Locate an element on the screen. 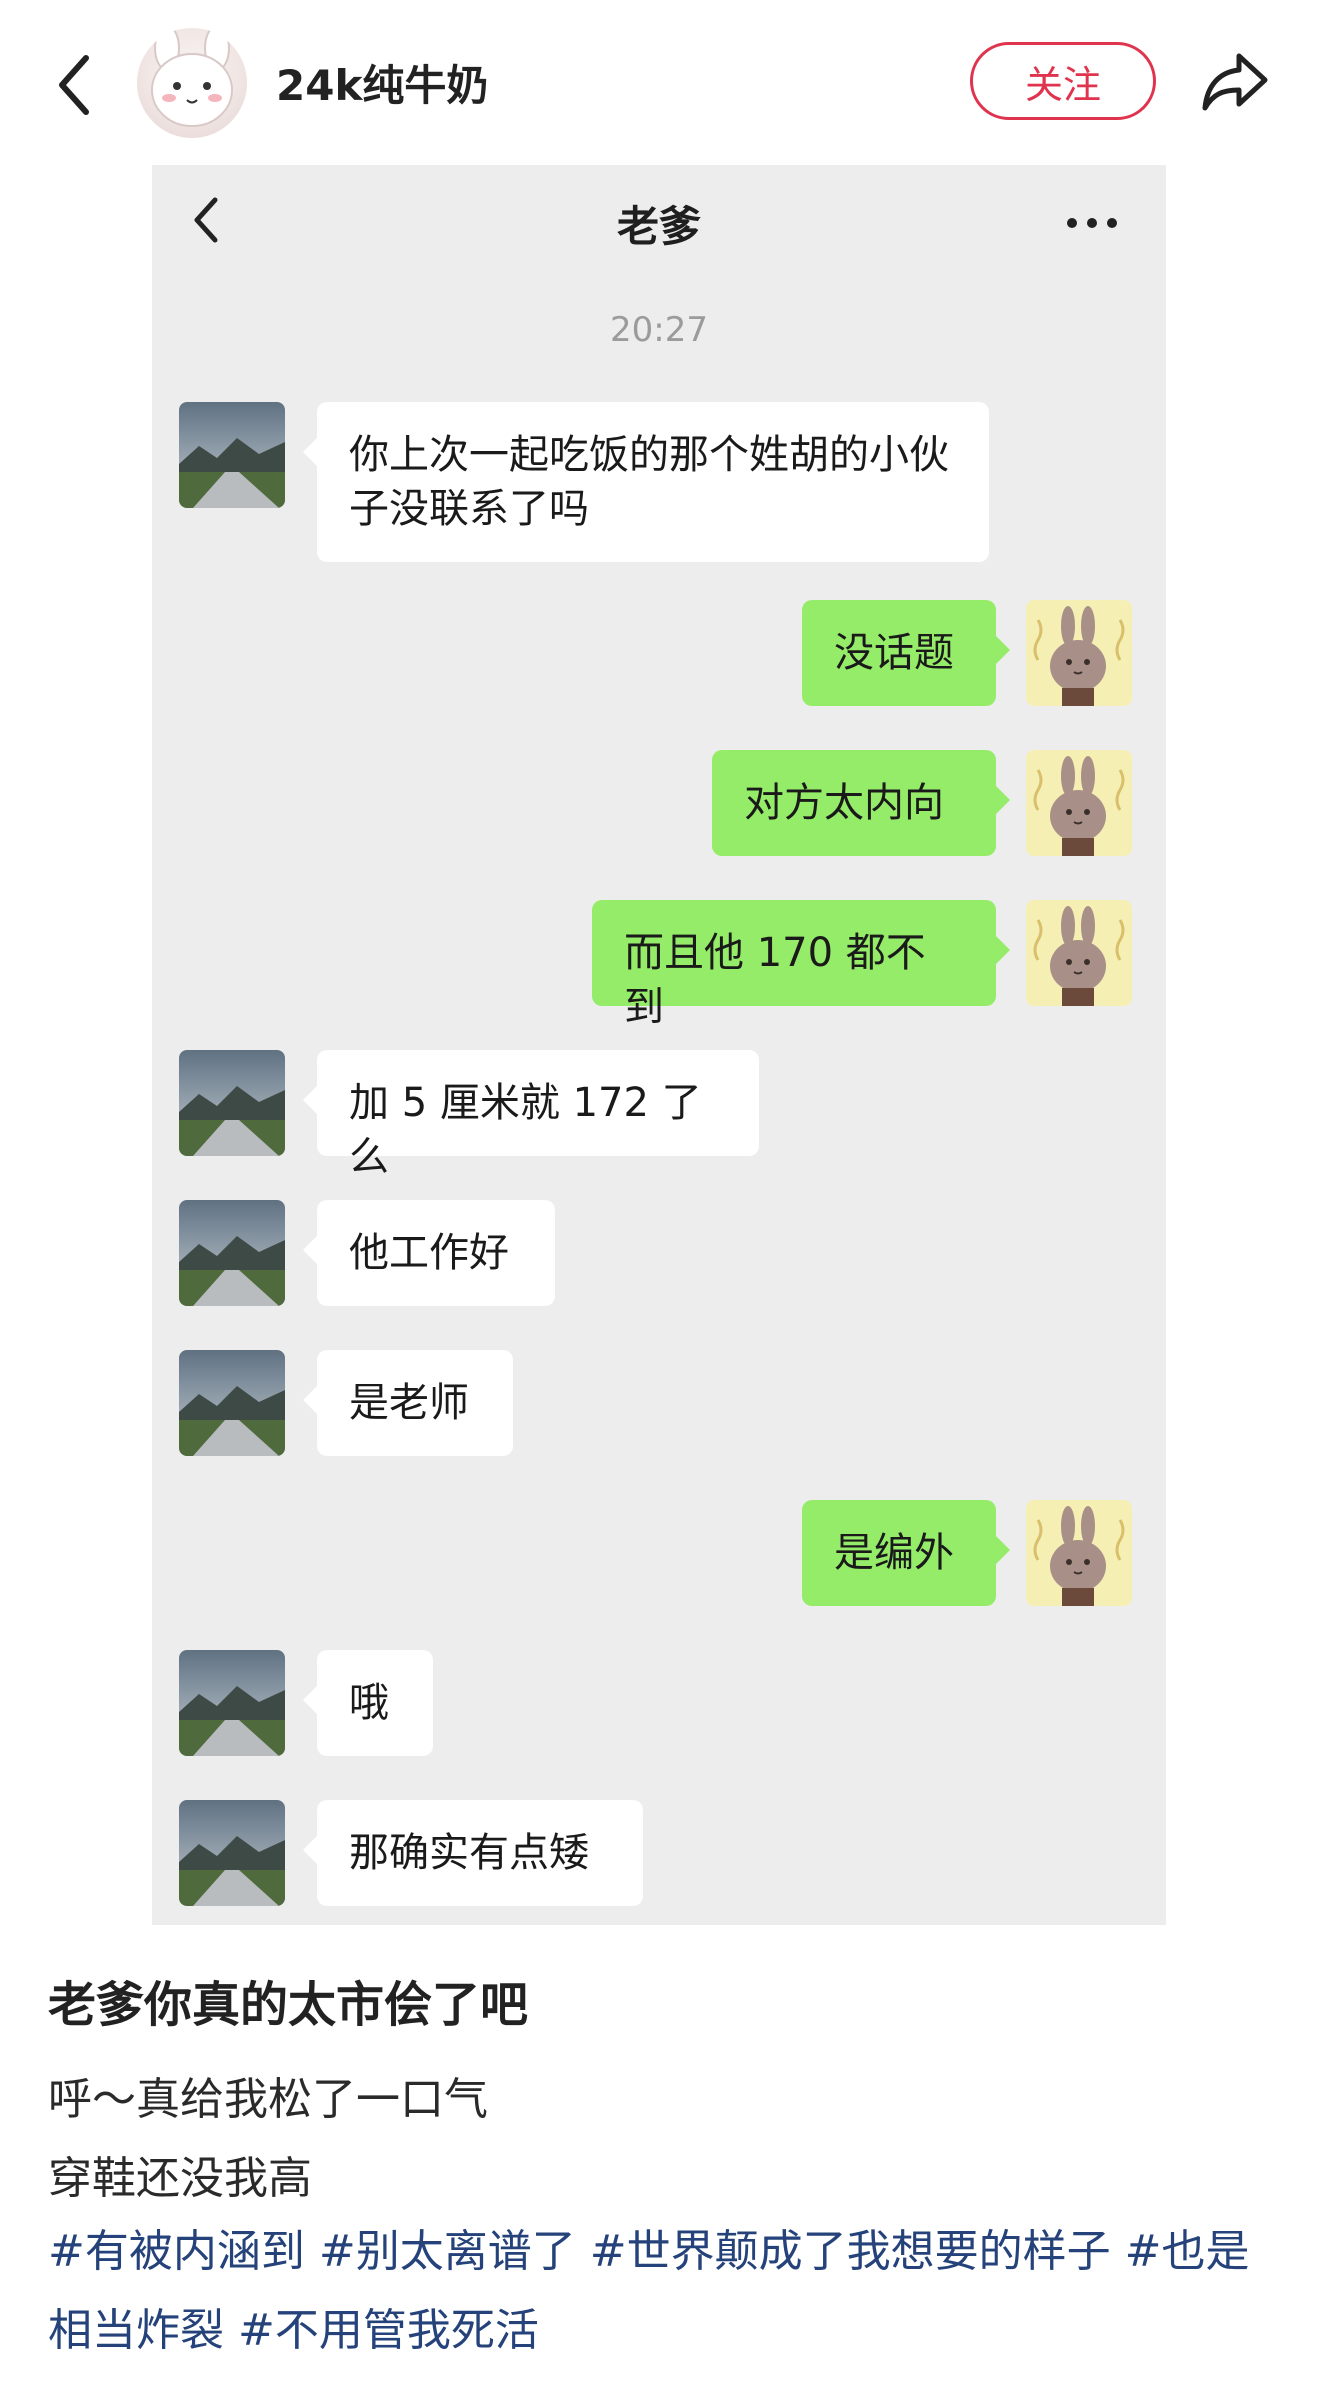 The image size is (1320, 2386). avatar is located at coordinates (192, 83).